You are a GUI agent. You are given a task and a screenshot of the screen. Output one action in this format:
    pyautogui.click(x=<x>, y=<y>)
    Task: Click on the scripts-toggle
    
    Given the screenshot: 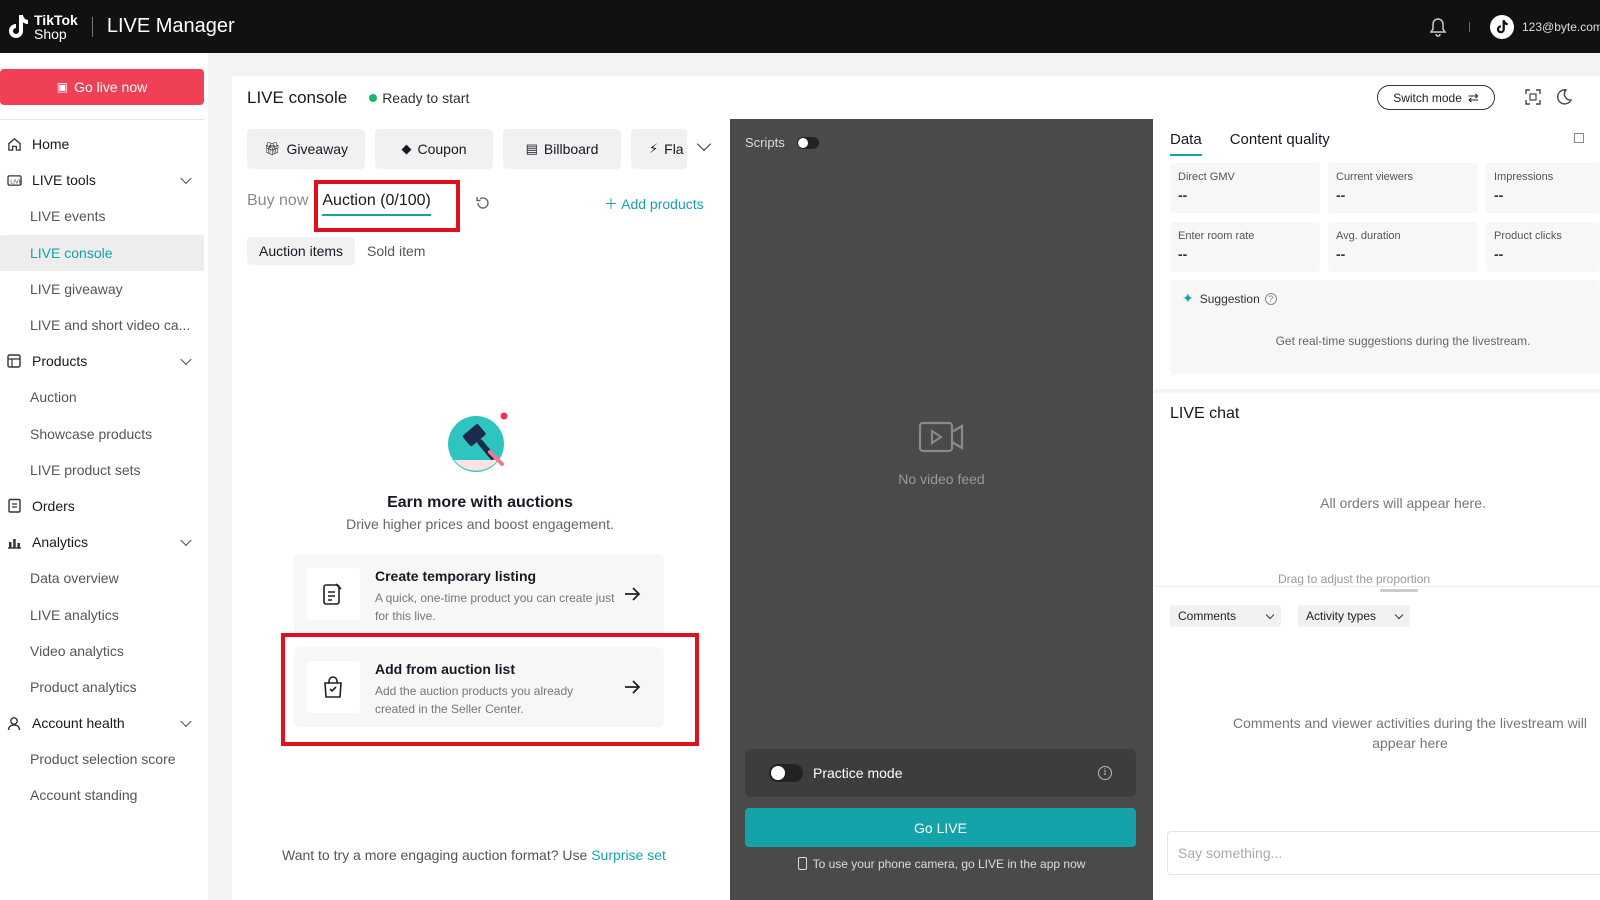 What is the action you would take?
    pyautogui.click(x=807, y=142)
    